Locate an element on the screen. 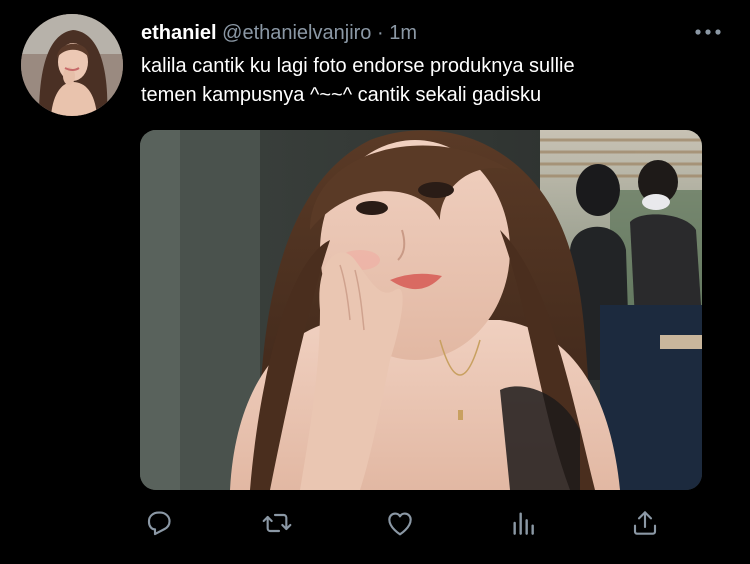 The height and width of the screenshot is (564, 750). display-name: ethaniel is located at coordinates (179, 33).